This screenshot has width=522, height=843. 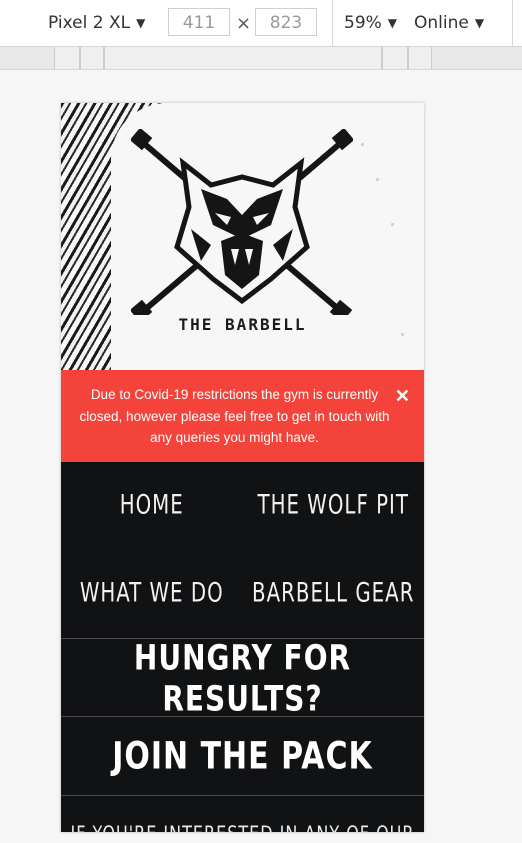 I want to click on device-select: Pixel 2 XL ▼, so click(x=96, y=23).